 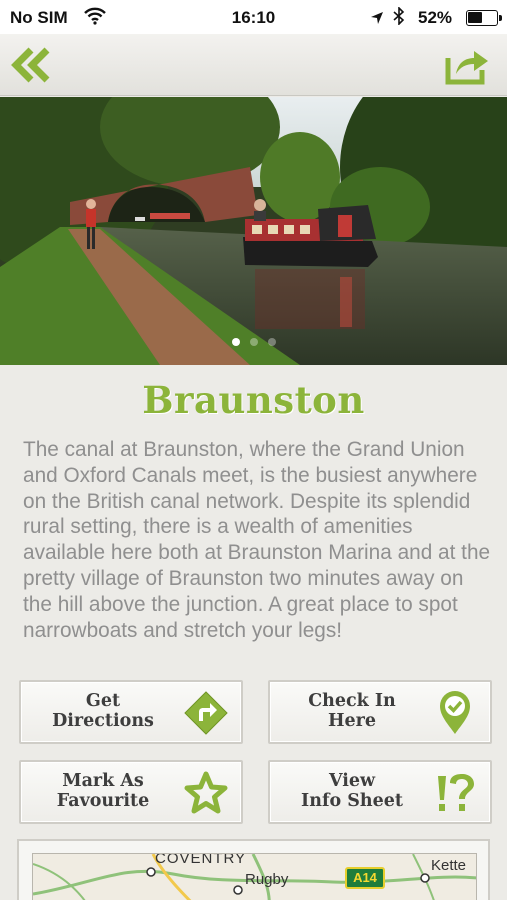 What do you see at coordinates (399, 18) in the screenshot?
I see `bluetooth-icon` at bounding box center [399, 18].